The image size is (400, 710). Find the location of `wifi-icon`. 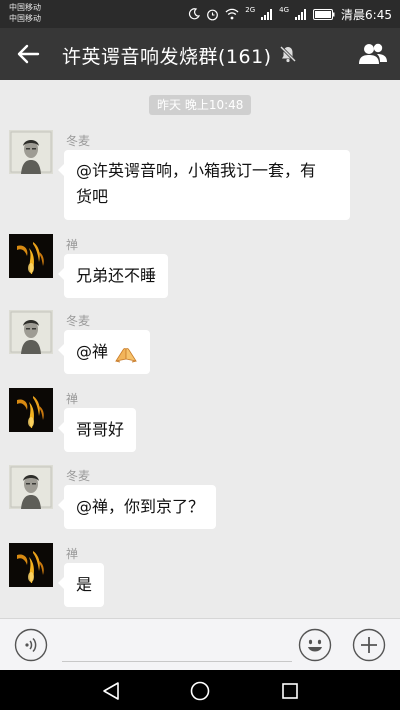

wifi-icon is located at coordinates (232, 14).